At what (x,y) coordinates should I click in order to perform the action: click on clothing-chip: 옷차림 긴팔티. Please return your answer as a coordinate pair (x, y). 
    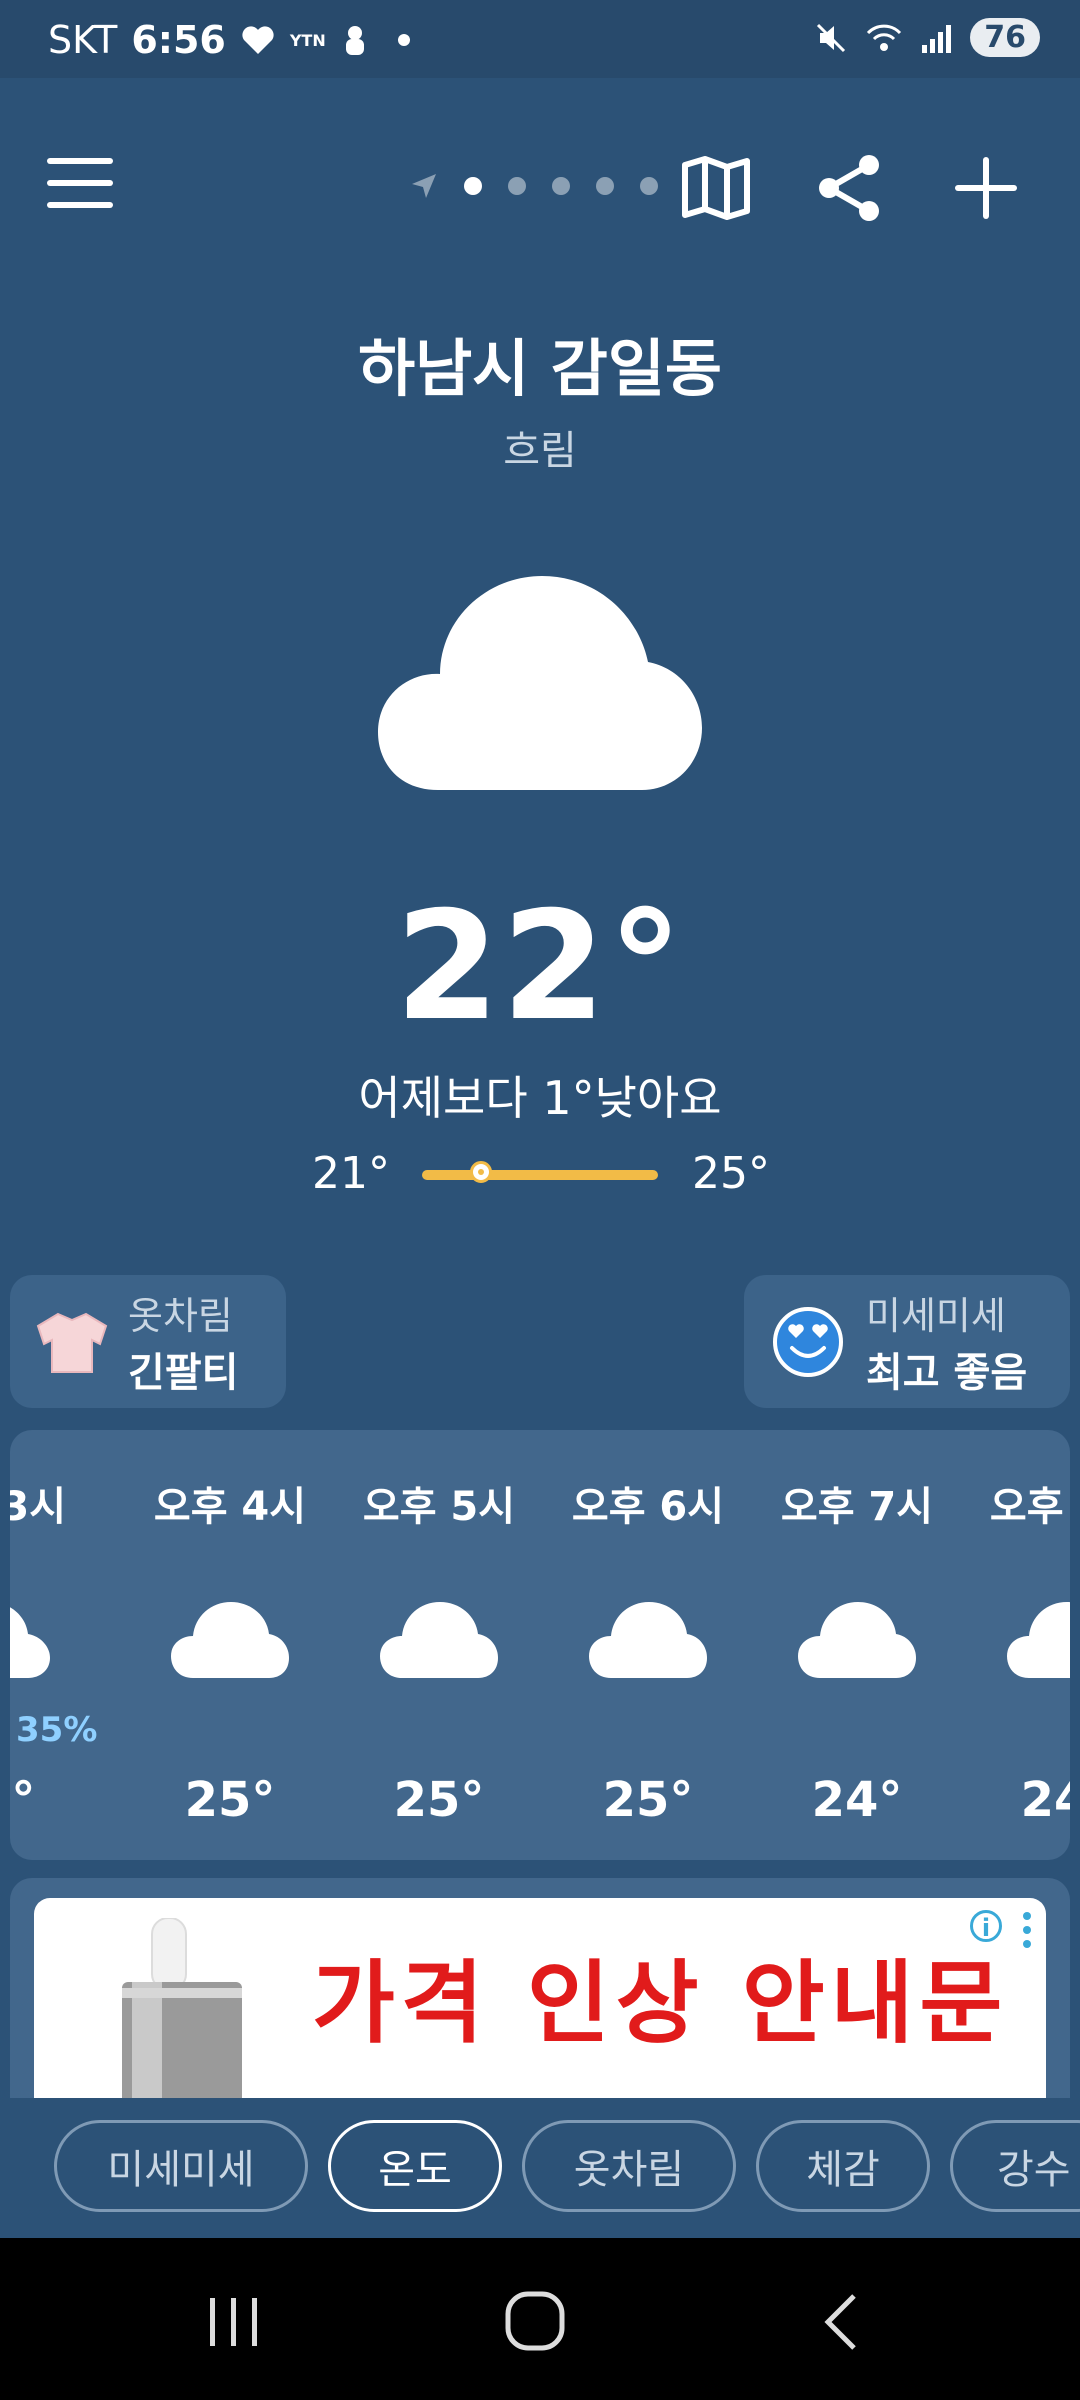
    Looking at the image, I should click on (148, 1341).